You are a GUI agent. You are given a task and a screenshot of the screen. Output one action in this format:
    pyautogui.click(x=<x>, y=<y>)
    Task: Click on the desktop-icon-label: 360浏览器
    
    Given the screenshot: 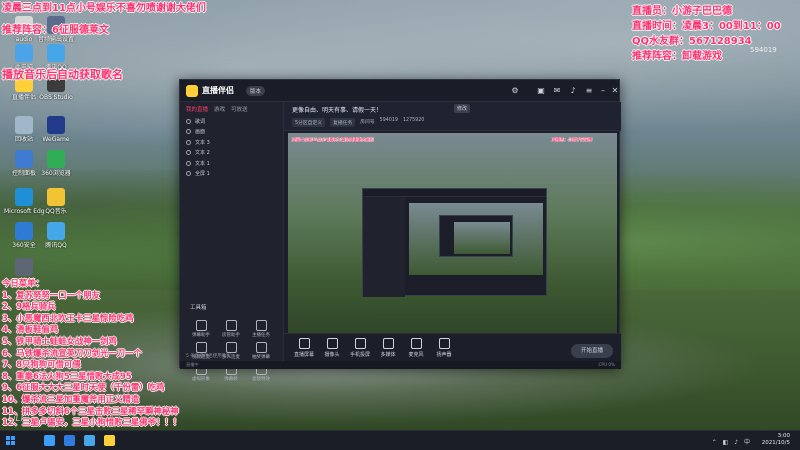 What is the action you would take?
    pyautogui.click(x=56, y=173)
    